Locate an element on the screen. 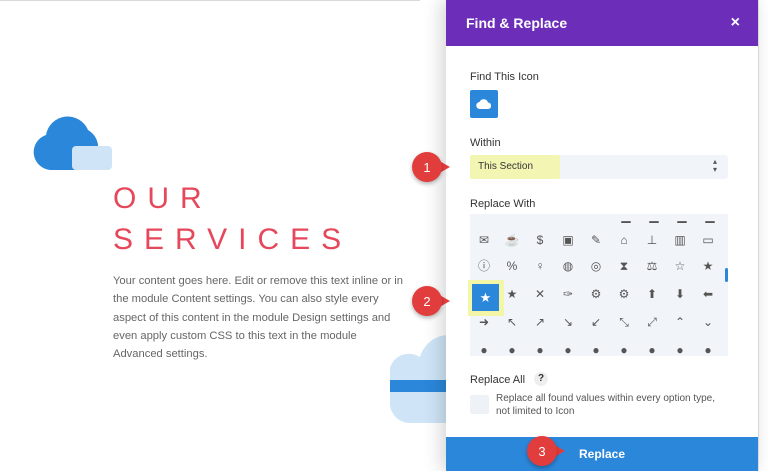 Image resolution: width=768 pixels, height=471 pixels. replace-with-label: Replace With is located at coordinates (503, 204).